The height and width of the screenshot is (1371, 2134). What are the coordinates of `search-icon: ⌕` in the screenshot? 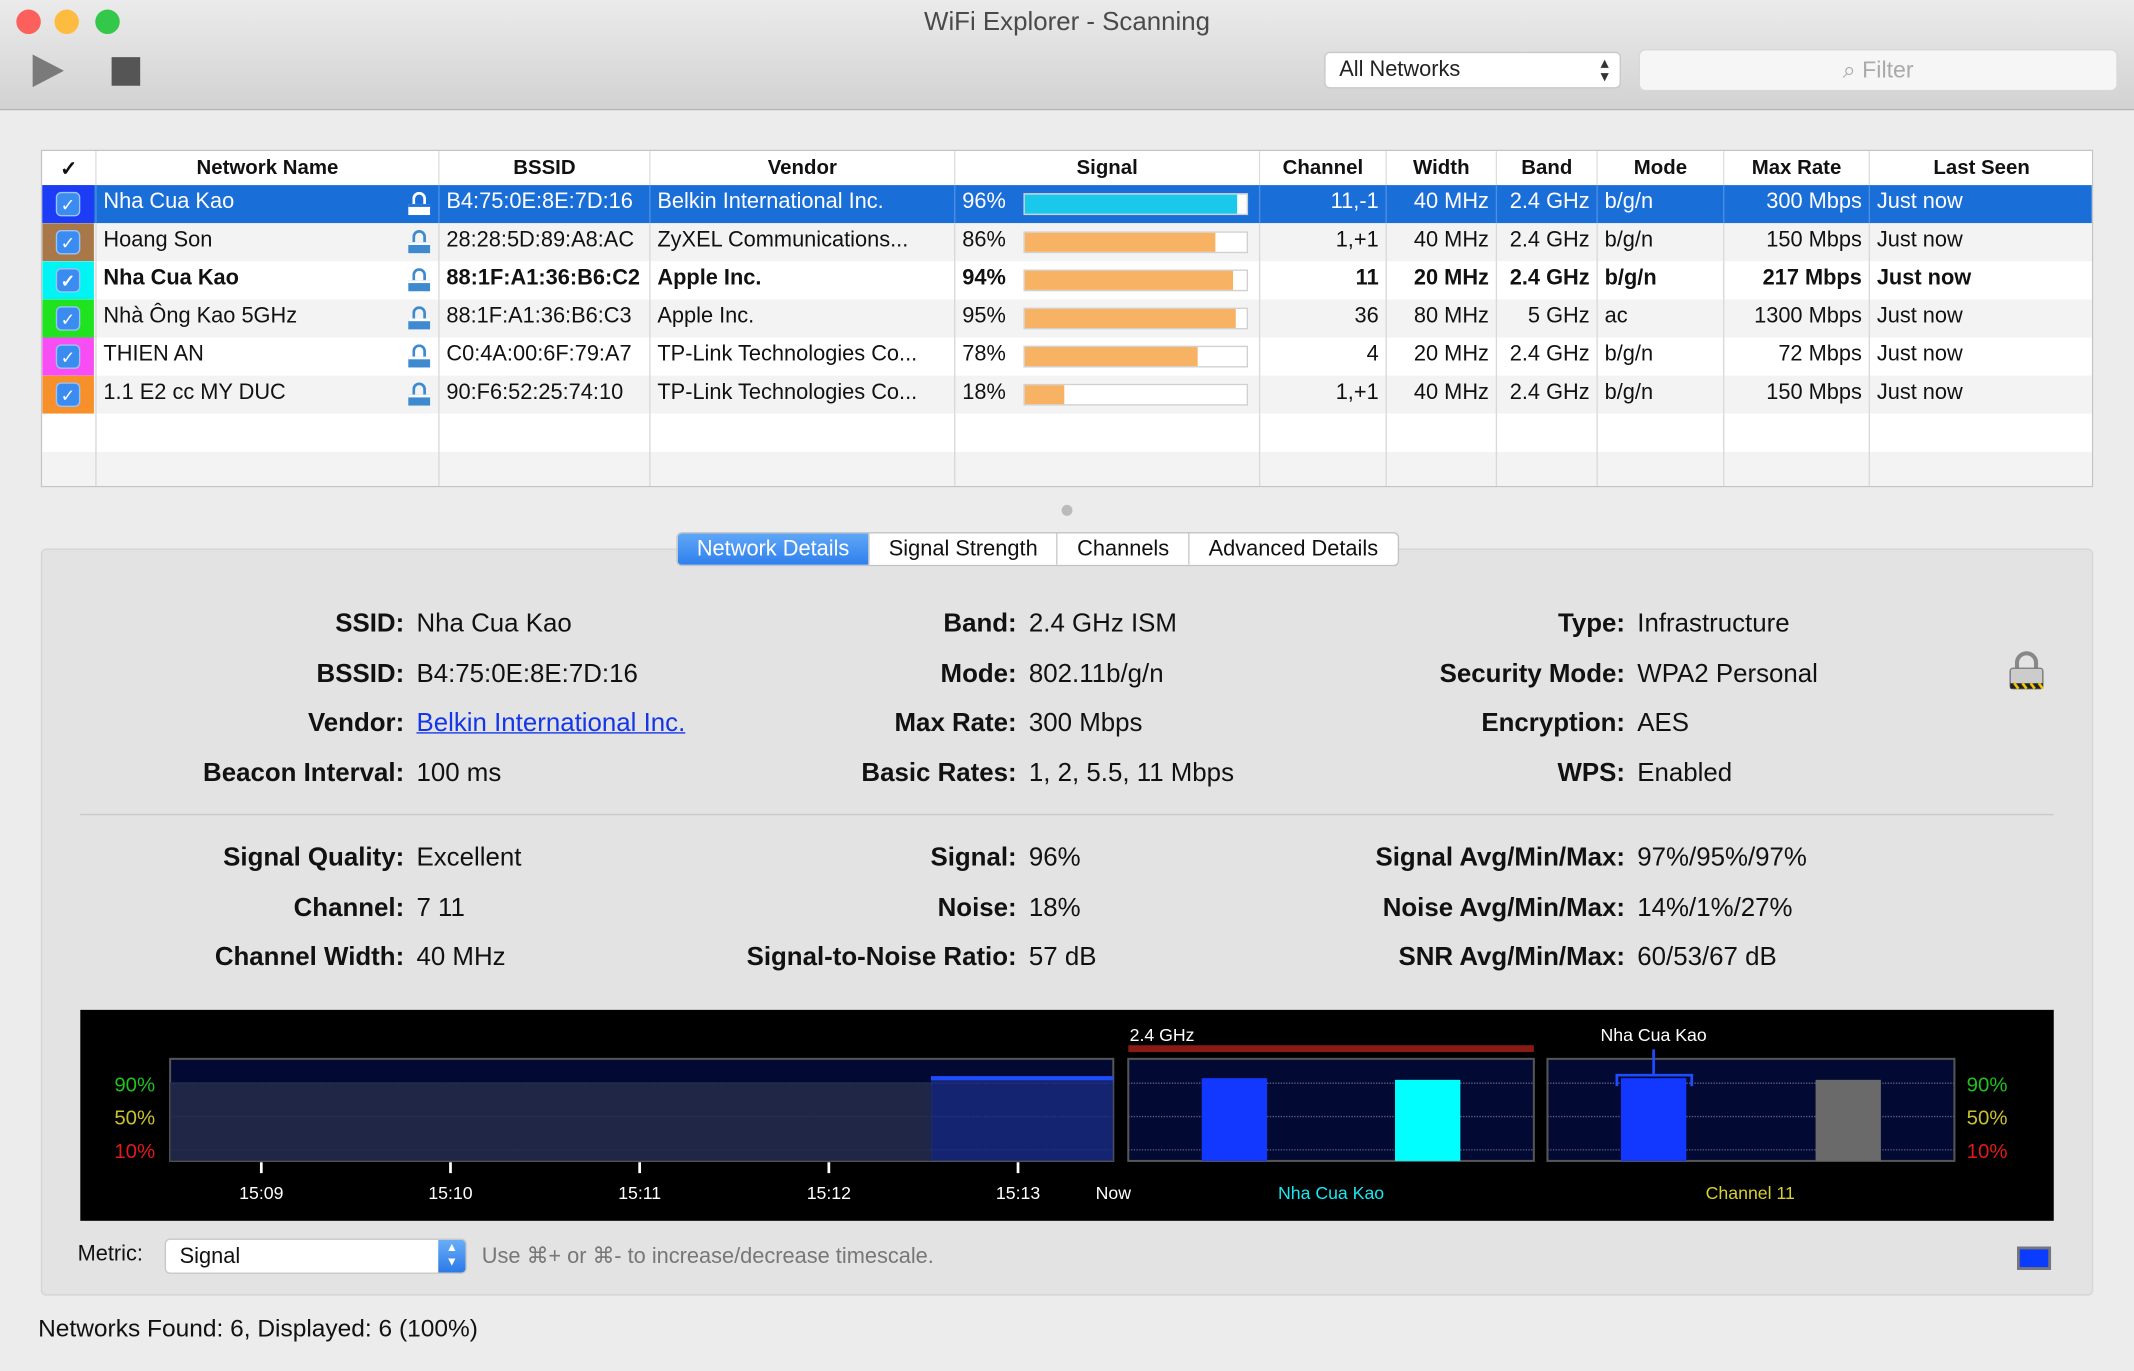 It's located at (1852, 70).